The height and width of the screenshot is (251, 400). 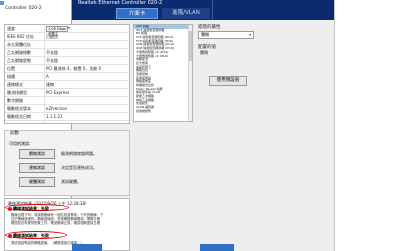 What do you see at coordinates (23, 8) in the screenshot?
I see `background-window-line2: Controller 020-2` at bounding box center [23, 8].